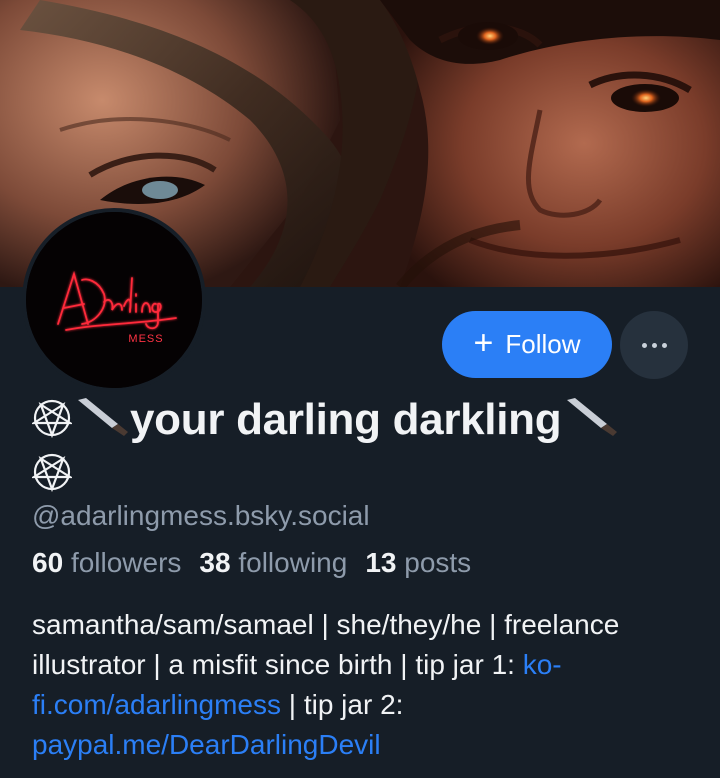 The height and width of the screenshot is (778, 720). I want to click on svg-text: MESS, so click(145, 339).